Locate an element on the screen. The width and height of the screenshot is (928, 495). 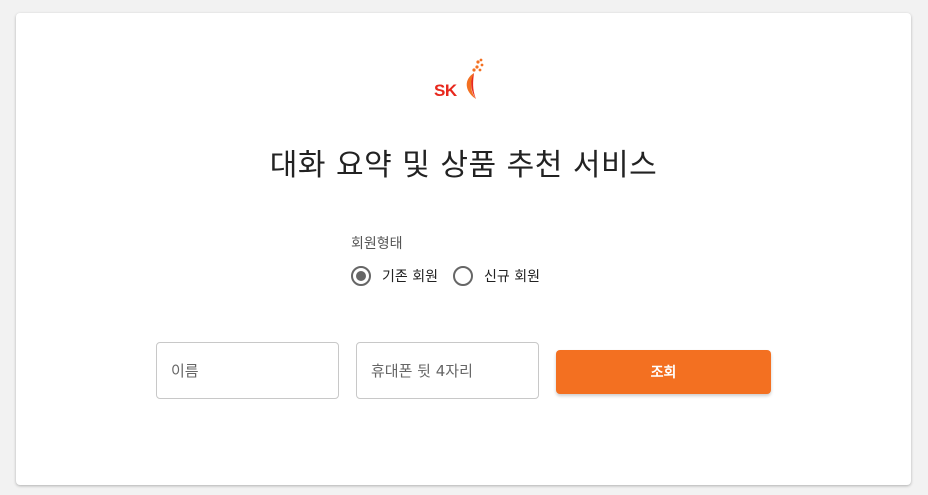
radio-existing-member: 기존 회원 is located at coordinates (394, 276).